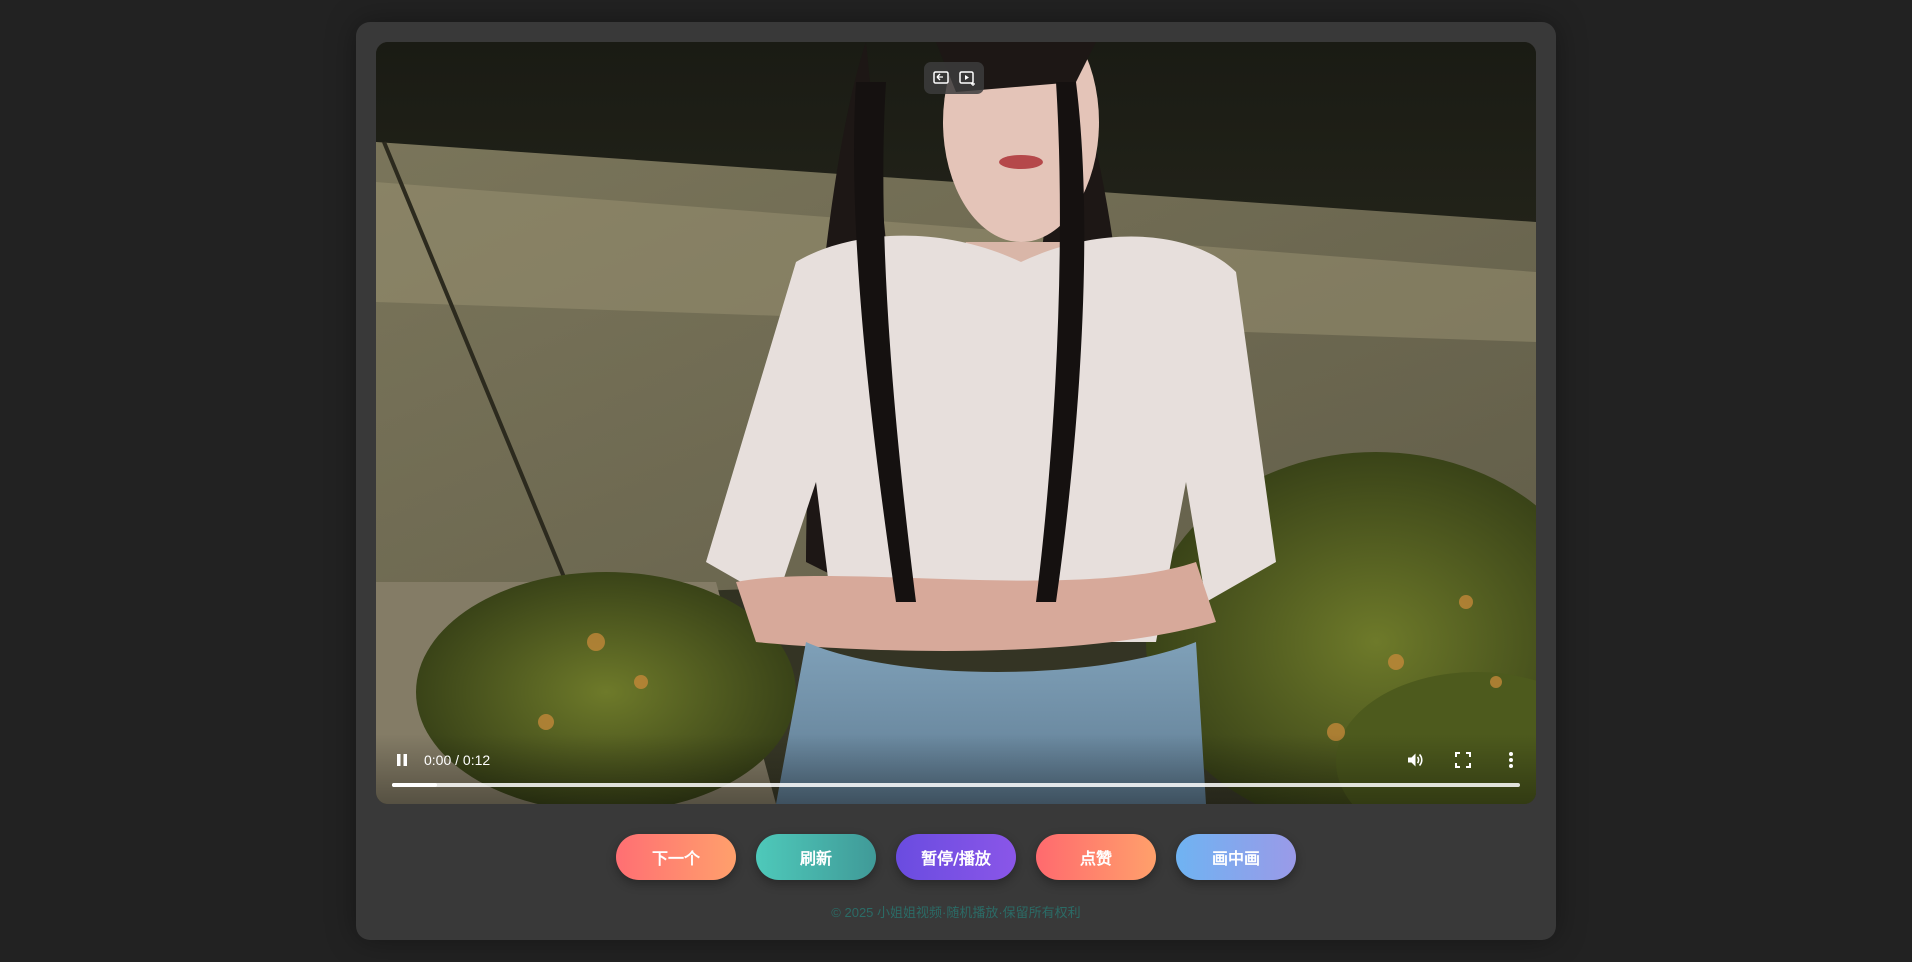 The width and height of the screenshot is (1912, 962). I want to click on picture-in-picture-button: 画中画, so click(1236, 857).